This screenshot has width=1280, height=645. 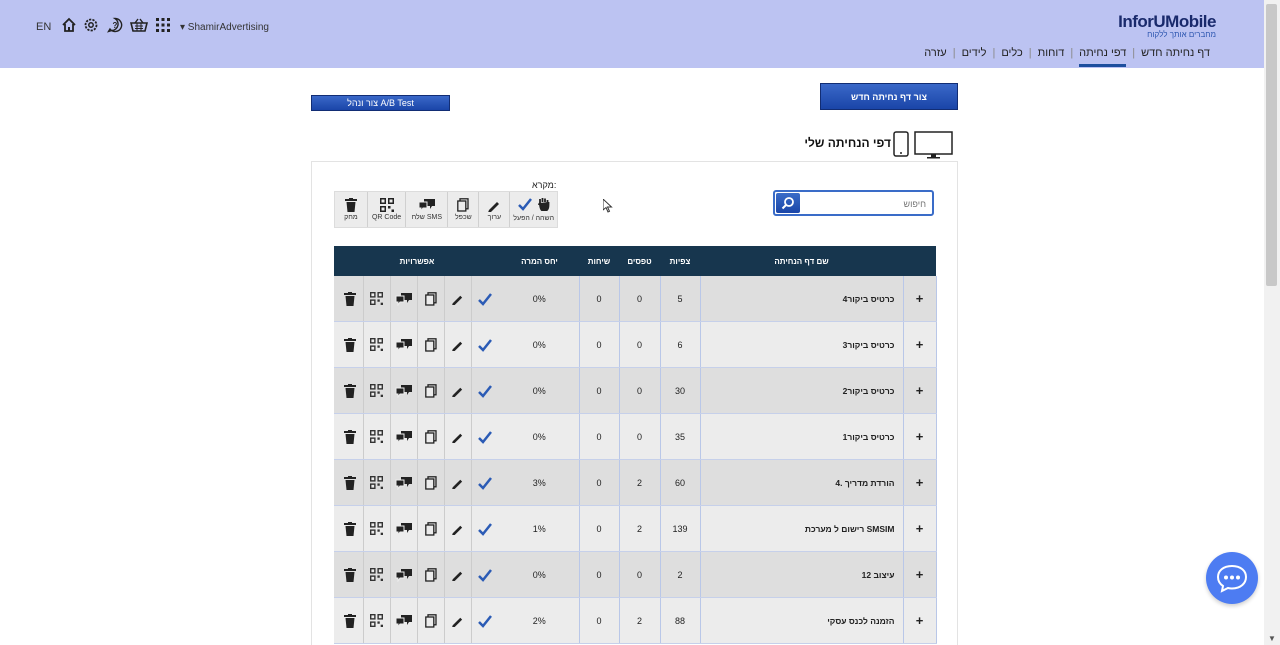 What do you see at coordinates (802, 620) in the screenshot?
I see `cell-page-name: הזמנה לכנס עסקי` at bounding box center [802, 620].